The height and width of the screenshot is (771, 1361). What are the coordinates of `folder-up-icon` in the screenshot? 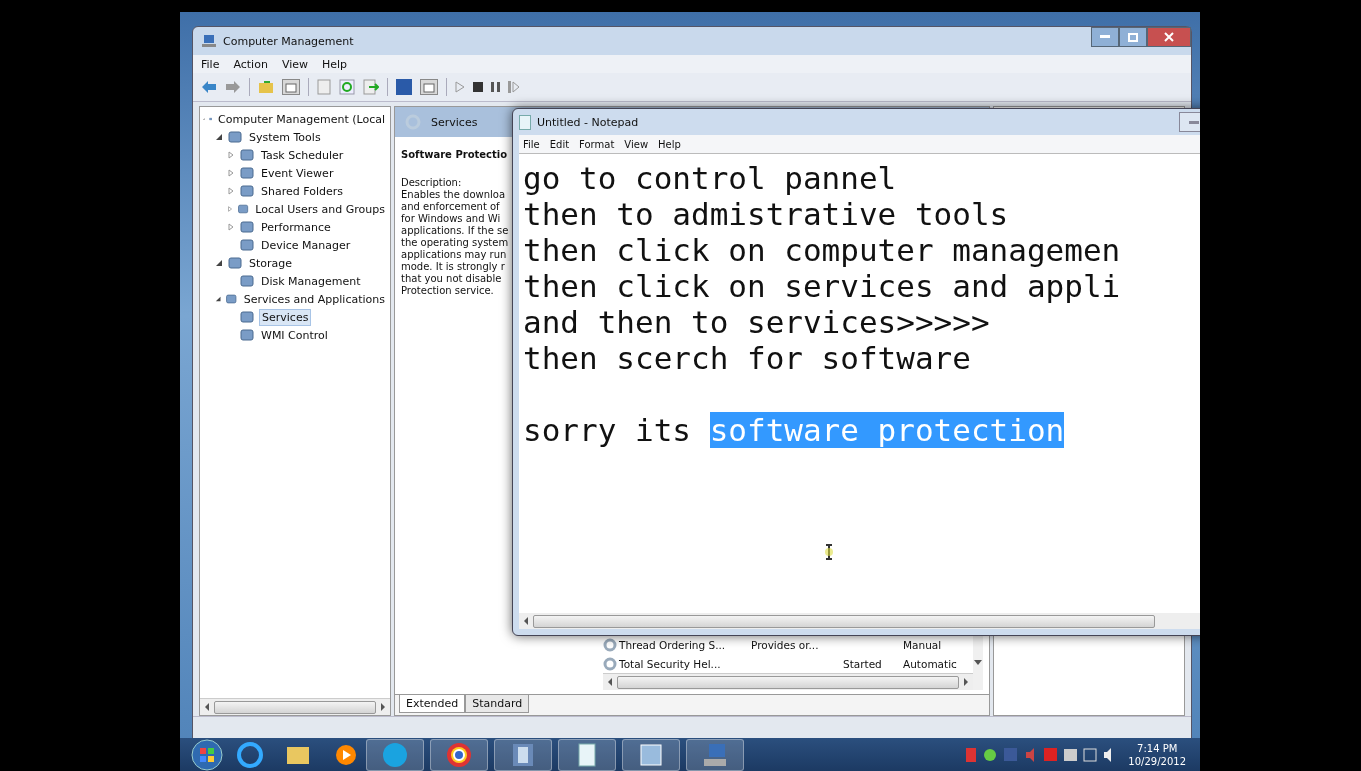 It's located at (266, 87).